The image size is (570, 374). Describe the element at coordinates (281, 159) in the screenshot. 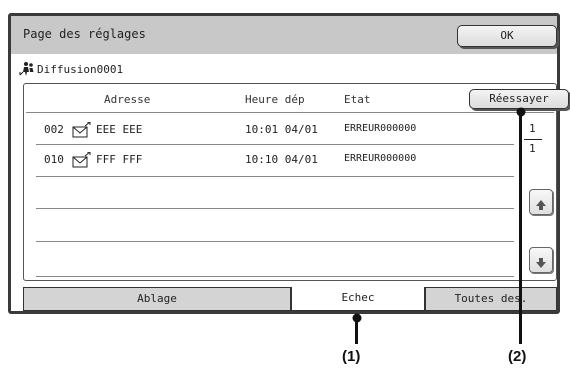

I see `row-time: 10:10 04/01` at that location.